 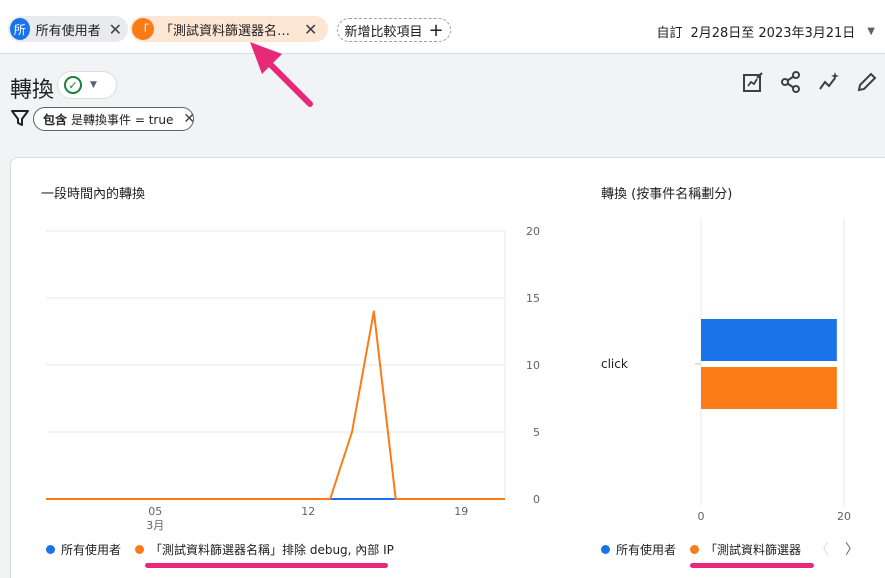 I want to click on x-tick-label: 20, so click(x=844, y=516).